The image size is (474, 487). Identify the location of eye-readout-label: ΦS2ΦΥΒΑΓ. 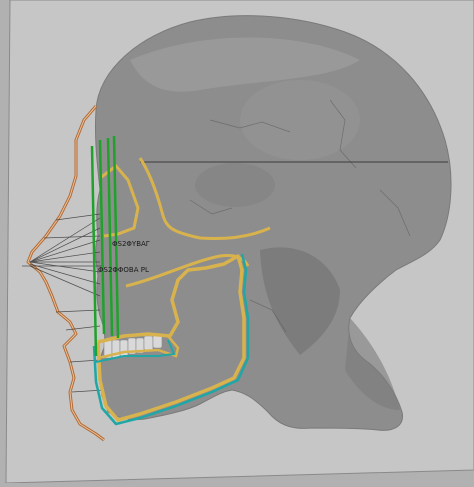
(131, 244).